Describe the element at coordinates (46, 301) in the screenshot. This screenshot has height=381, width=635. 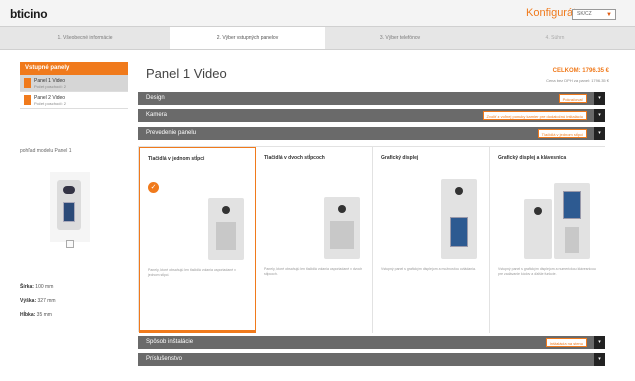
I see `height-value: 327 mm` at that location.